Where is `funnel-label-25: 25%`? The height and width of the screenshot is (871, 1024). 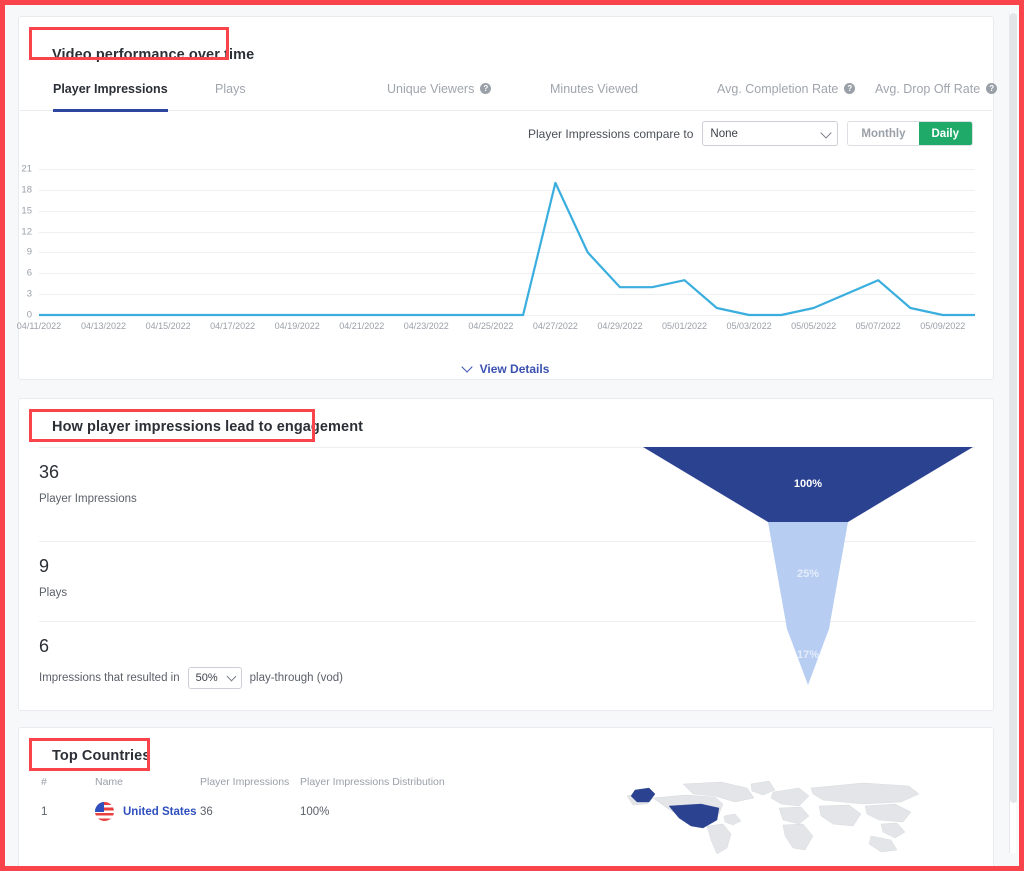
funnel-label-25: 25% is located at coordinates (808, 574).